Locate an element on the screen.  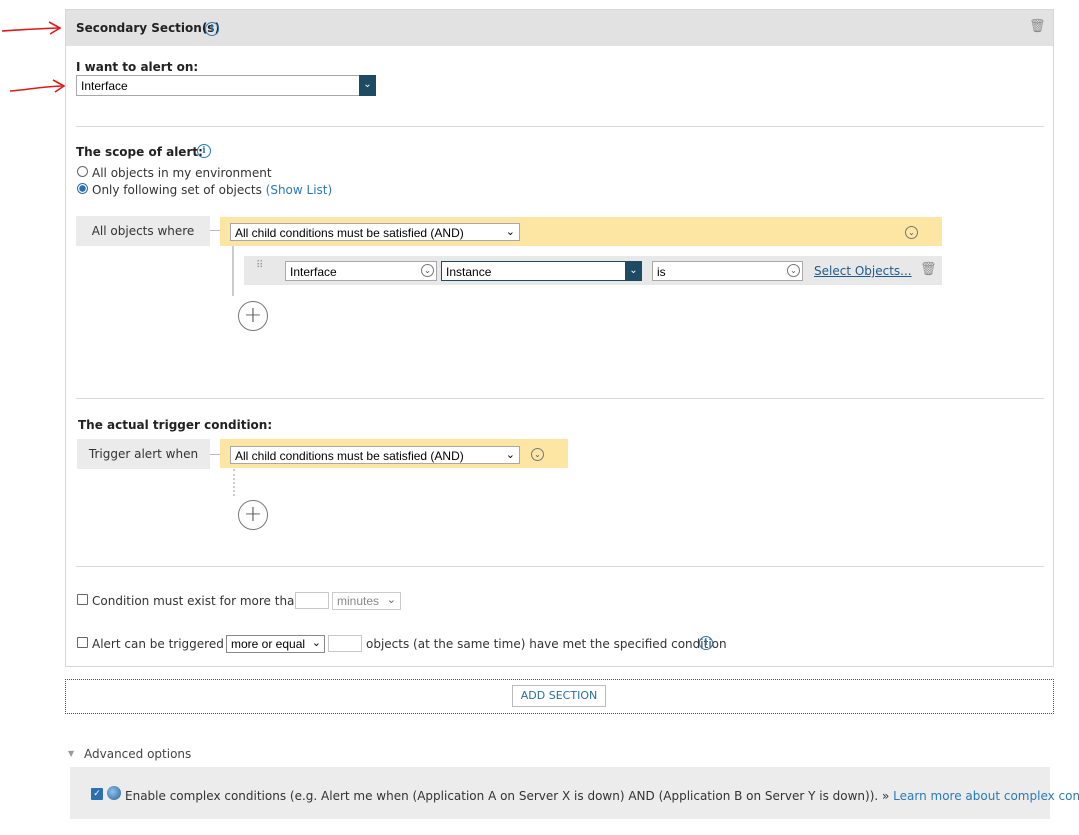
where-label: All objects where is located at coordinates (143, 231).